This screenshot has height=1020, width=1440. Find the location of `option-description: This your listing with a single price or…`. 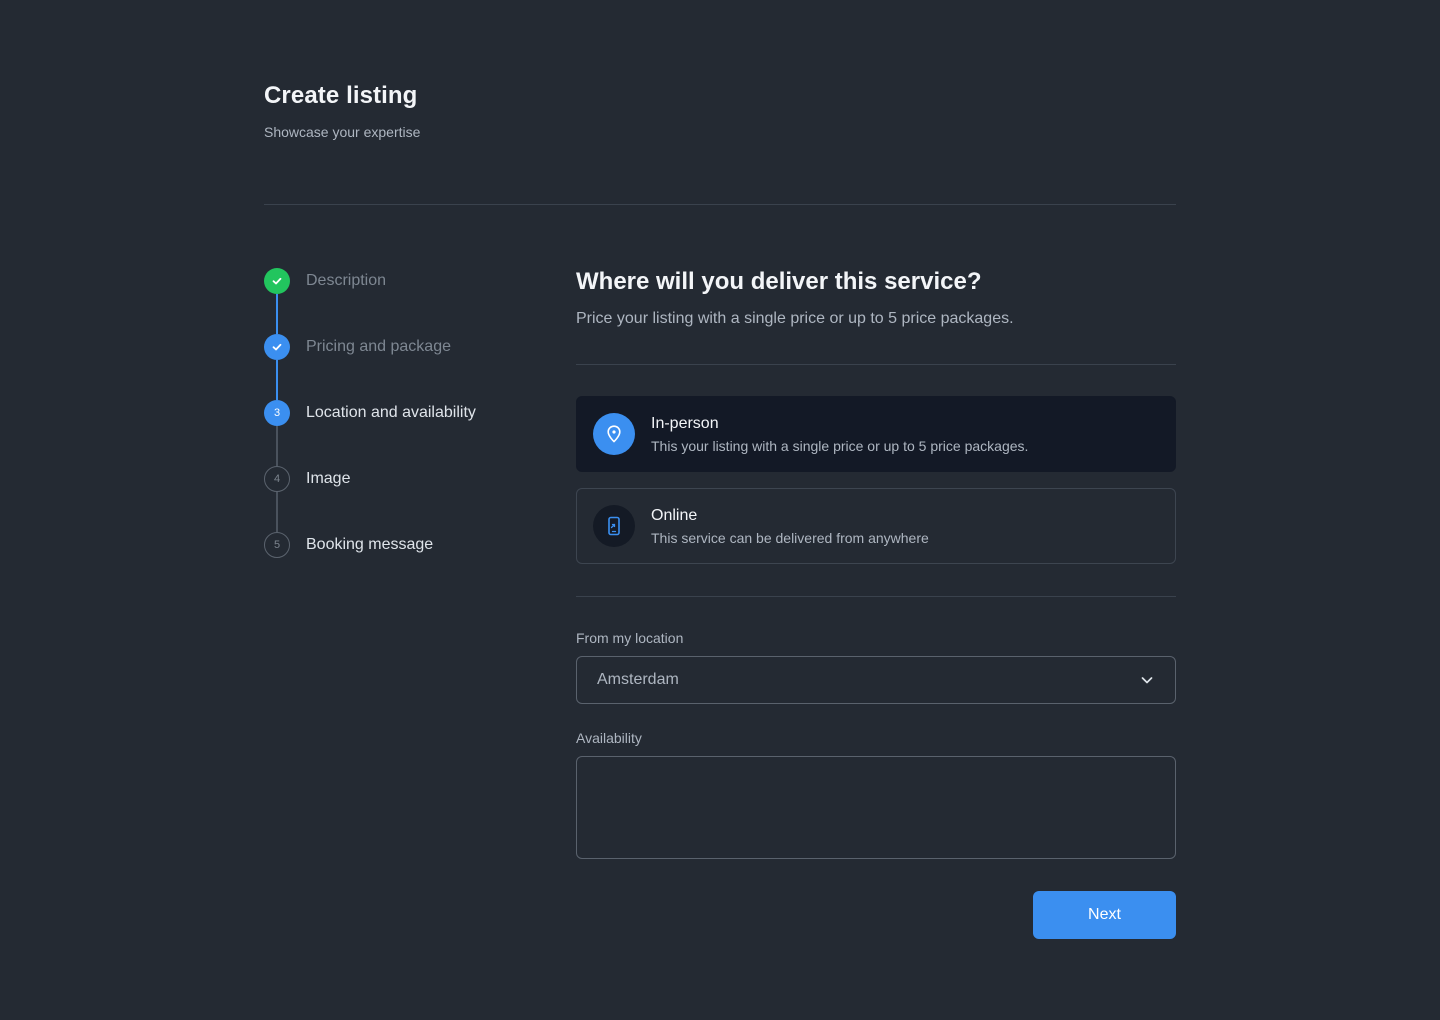

option-description: This your listing with a single price or… is located at coordinates (840, 445).